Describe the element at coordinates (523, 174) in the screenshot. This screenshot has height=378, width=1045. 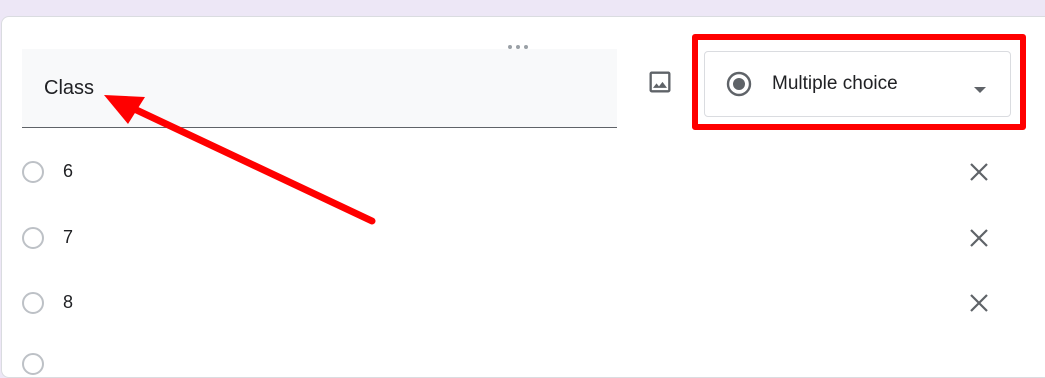
I see `option-row: 6` at that location.